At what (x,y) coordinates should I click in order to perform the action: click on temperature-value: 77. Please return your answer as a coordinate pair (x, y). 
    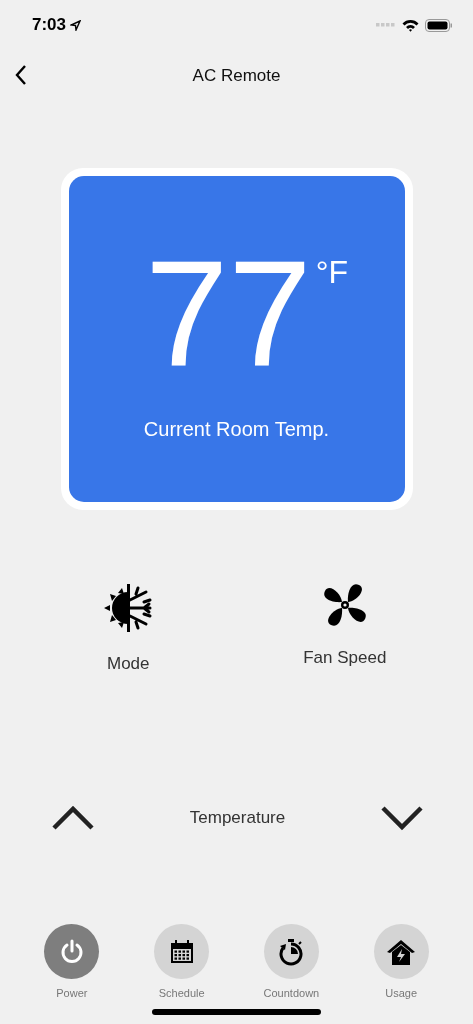
    Looking at the image, I should click on (228, 313).